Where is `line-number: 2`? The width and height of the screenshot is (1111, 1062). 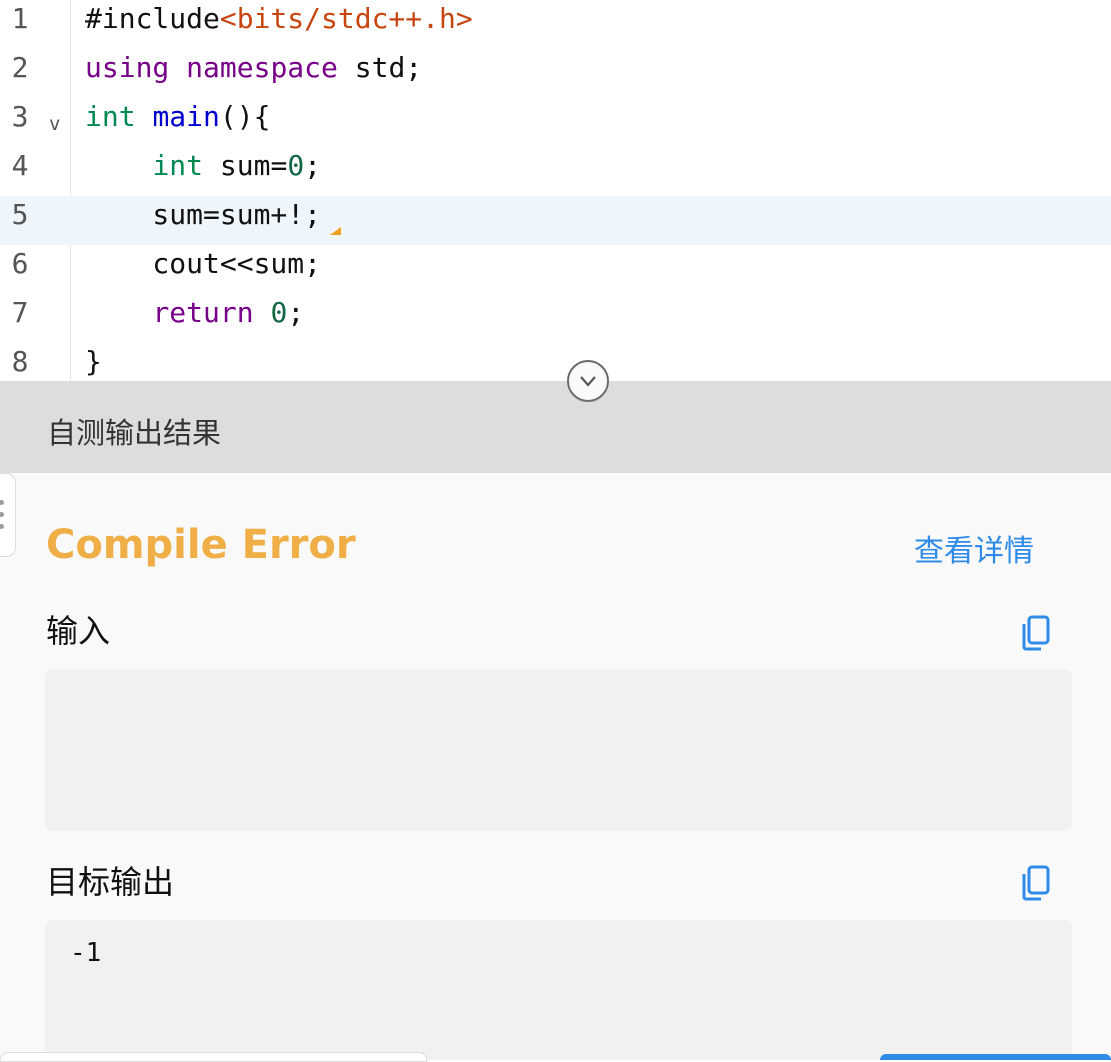
line-number: 2 is located at coordinates (20, 67).